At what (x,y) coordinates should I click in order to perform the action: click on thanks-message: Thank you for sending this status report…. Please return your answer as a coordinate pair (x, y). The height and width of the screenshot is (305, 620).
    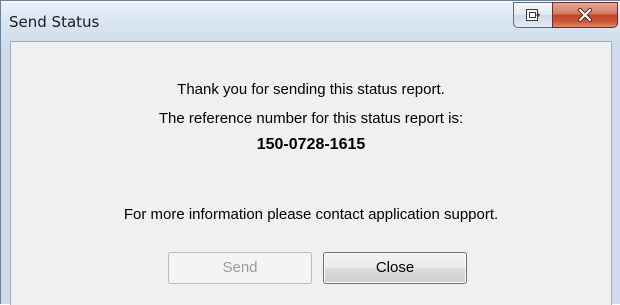
    Looking at the image, I should click on (311, 89).